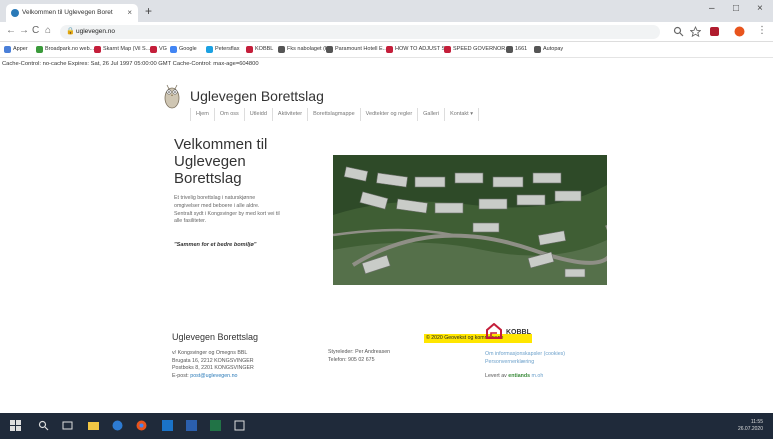 Image resolution: width=773 pixels, height=439 pixels. What do you see at coordinates (213, 360) in the screenshot?
I see `address-line: Brugata 16, 2212 KONGSVINGER` at bounding box center [213, 360].